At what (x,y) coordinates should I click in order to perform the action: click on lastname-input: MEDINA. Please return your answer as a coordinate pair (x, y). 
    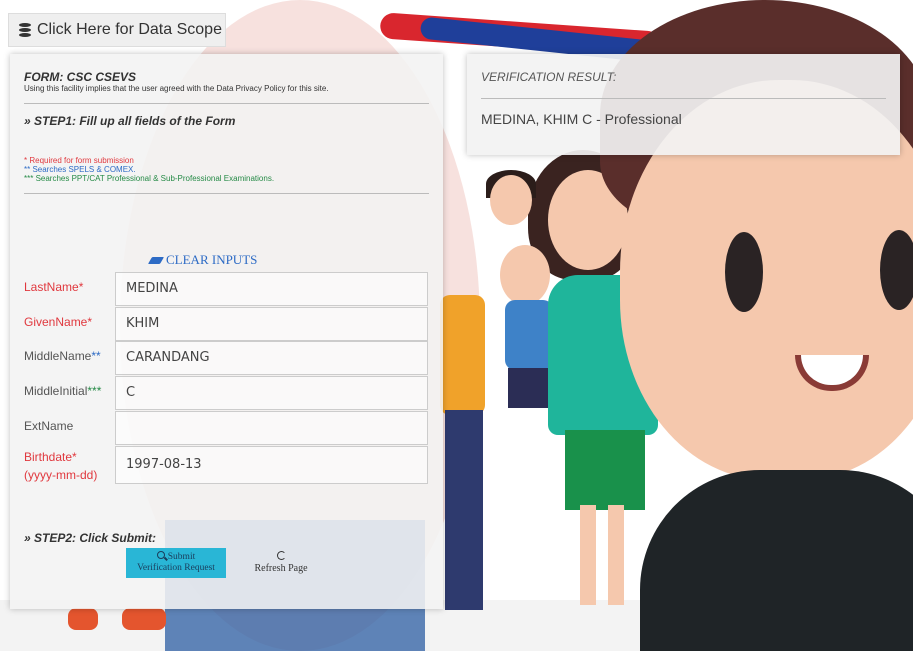
    Looking at the image, I should click on (271, 289).